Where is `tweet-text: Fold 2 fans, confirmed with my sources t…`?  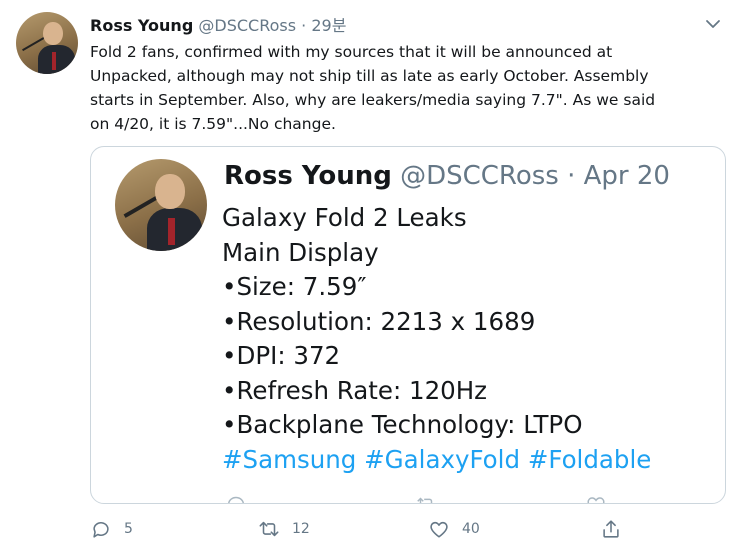 tweet-text: Fold 2 fans, confirmed with my sources t… is located at coordinates (405, 88).